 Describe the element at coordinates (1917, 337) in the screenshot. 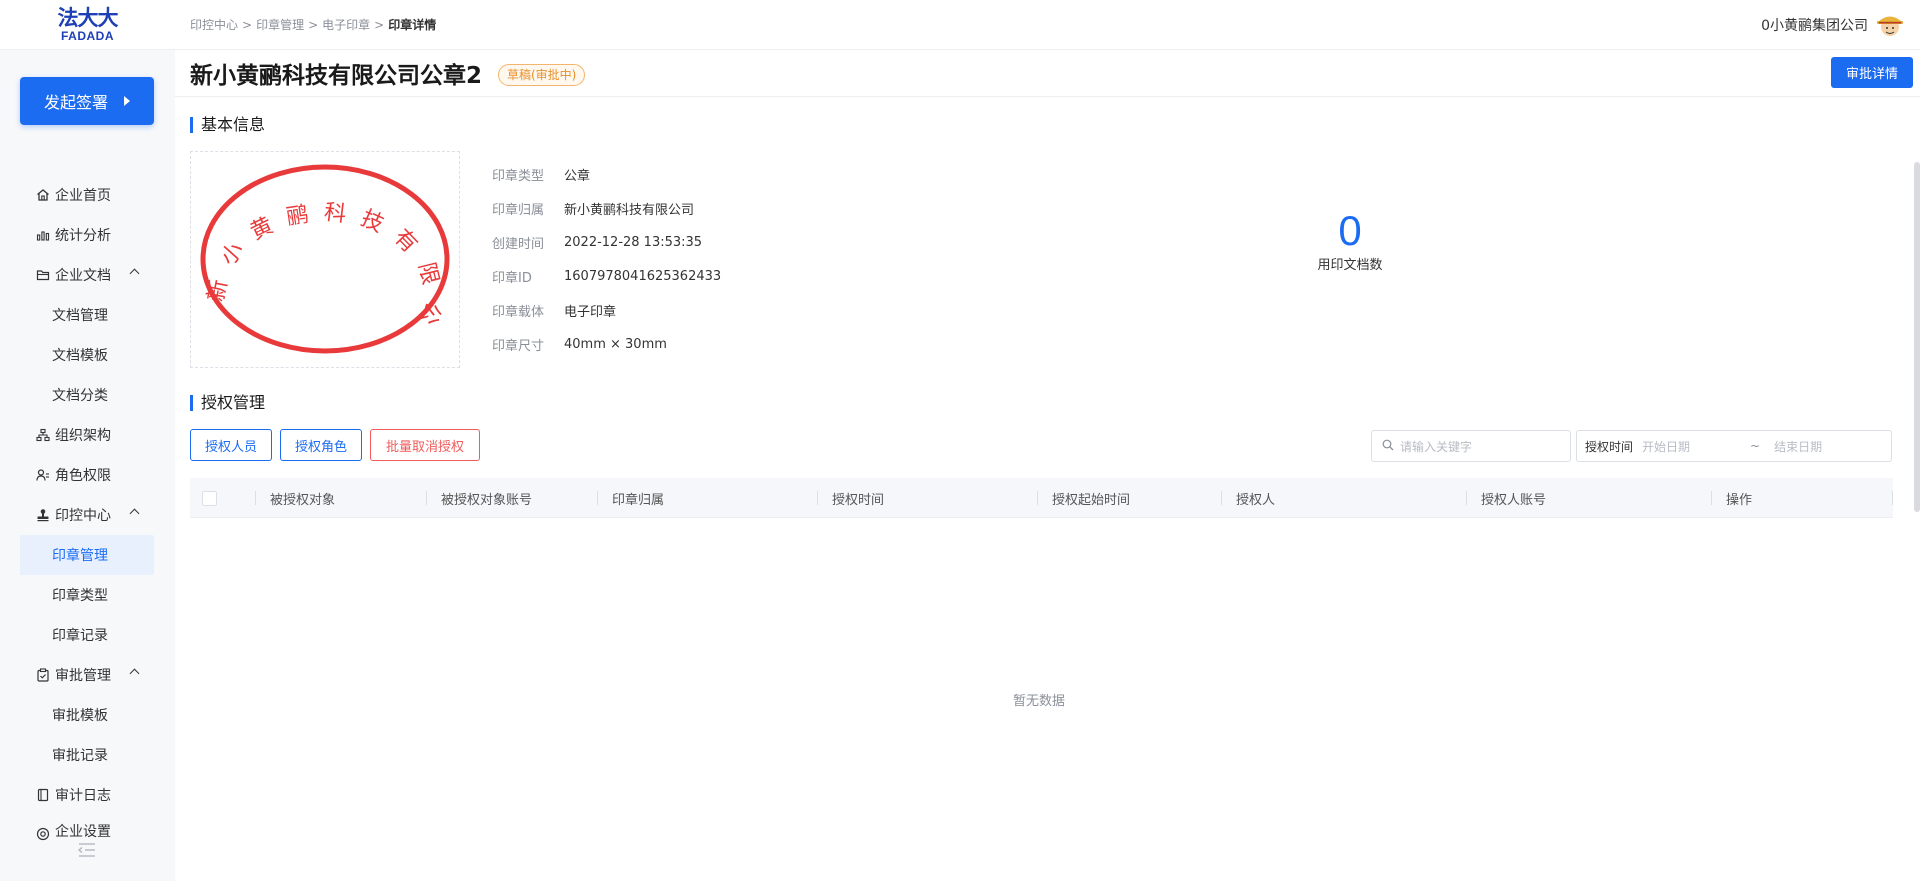

I see `page-scrollbar` at that location.